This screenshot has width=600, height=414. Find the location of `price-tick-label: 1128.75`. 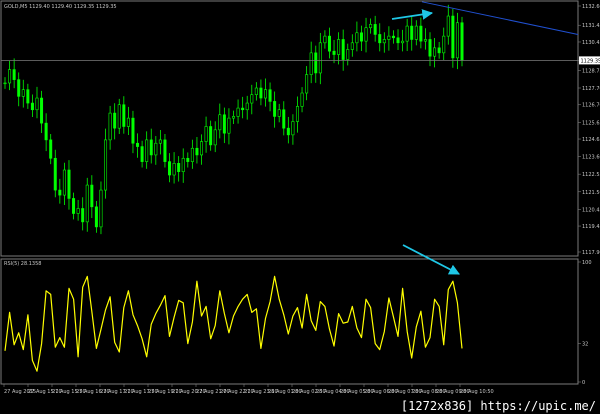

price-tick-label: 1128.75 is located at coordinates (591, 71).